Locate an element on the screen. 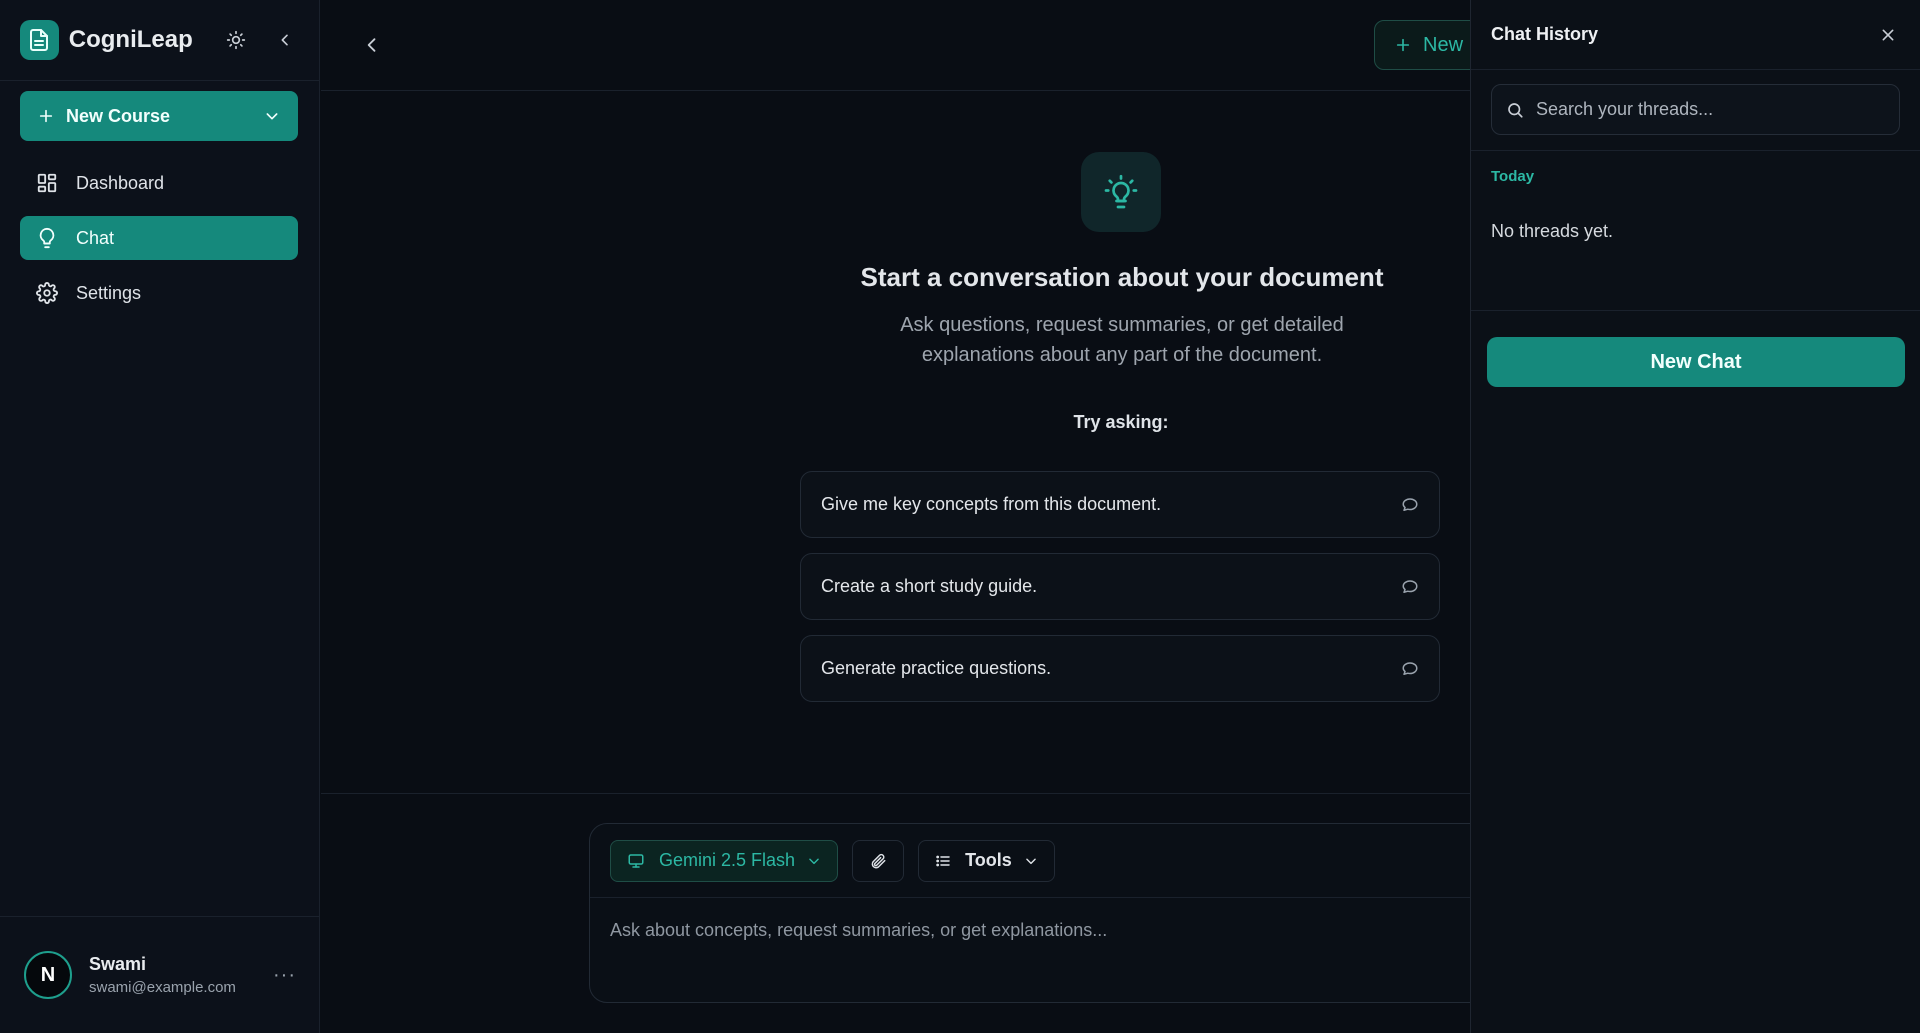  sidebar-item-chat: Chat is located at coordinates (159, 238).